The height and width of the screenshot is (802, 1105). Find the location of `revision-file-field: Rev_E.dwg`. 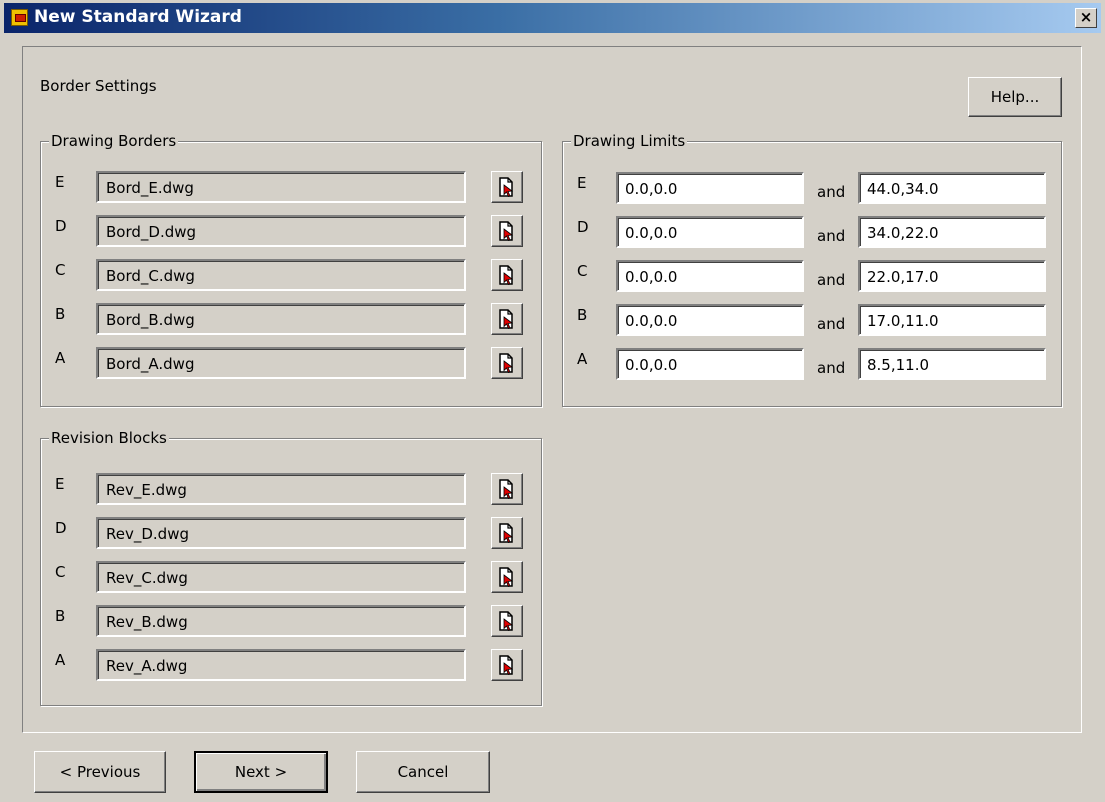

revision-file-field: Rev_E.dwg is located at coordinates (281, 489).